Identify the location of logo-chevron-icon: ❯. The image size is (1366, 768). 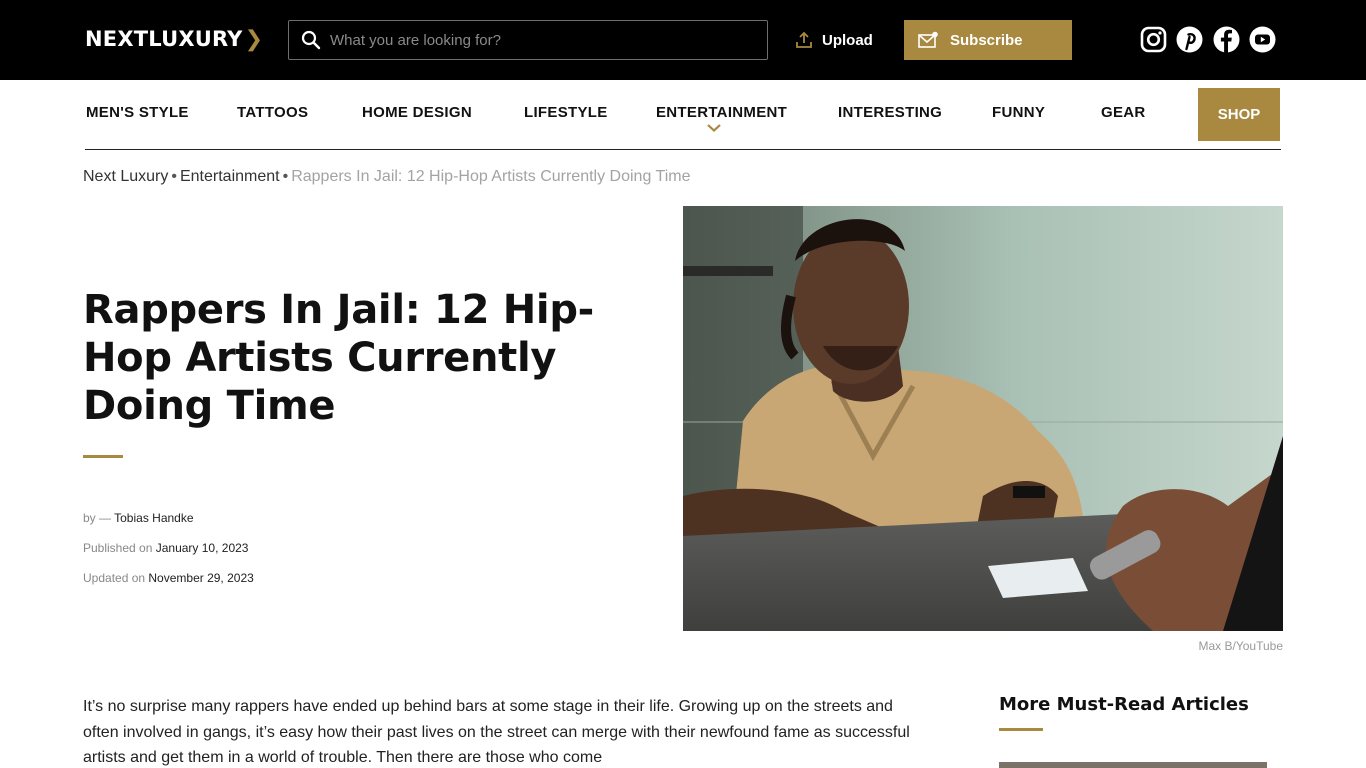
(254, 39).